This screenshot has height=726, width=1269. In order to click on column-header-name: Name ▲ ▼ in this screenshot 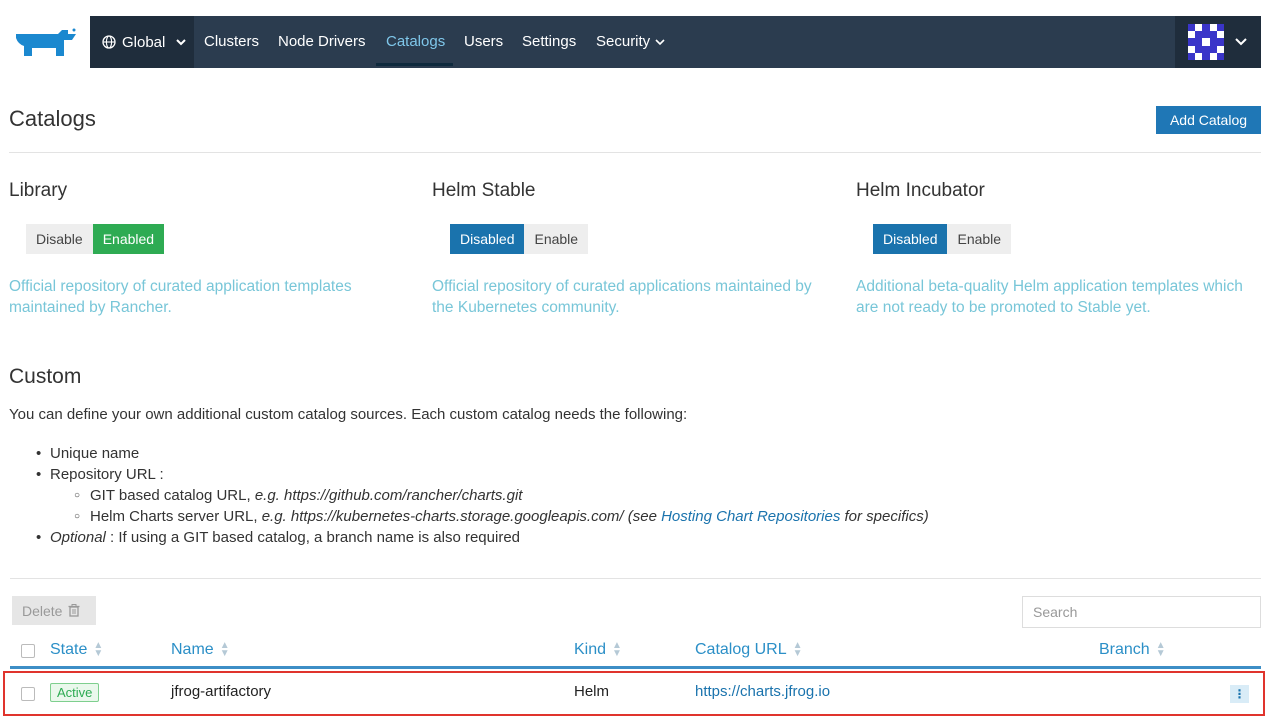, I will do `click(200, 650)`.